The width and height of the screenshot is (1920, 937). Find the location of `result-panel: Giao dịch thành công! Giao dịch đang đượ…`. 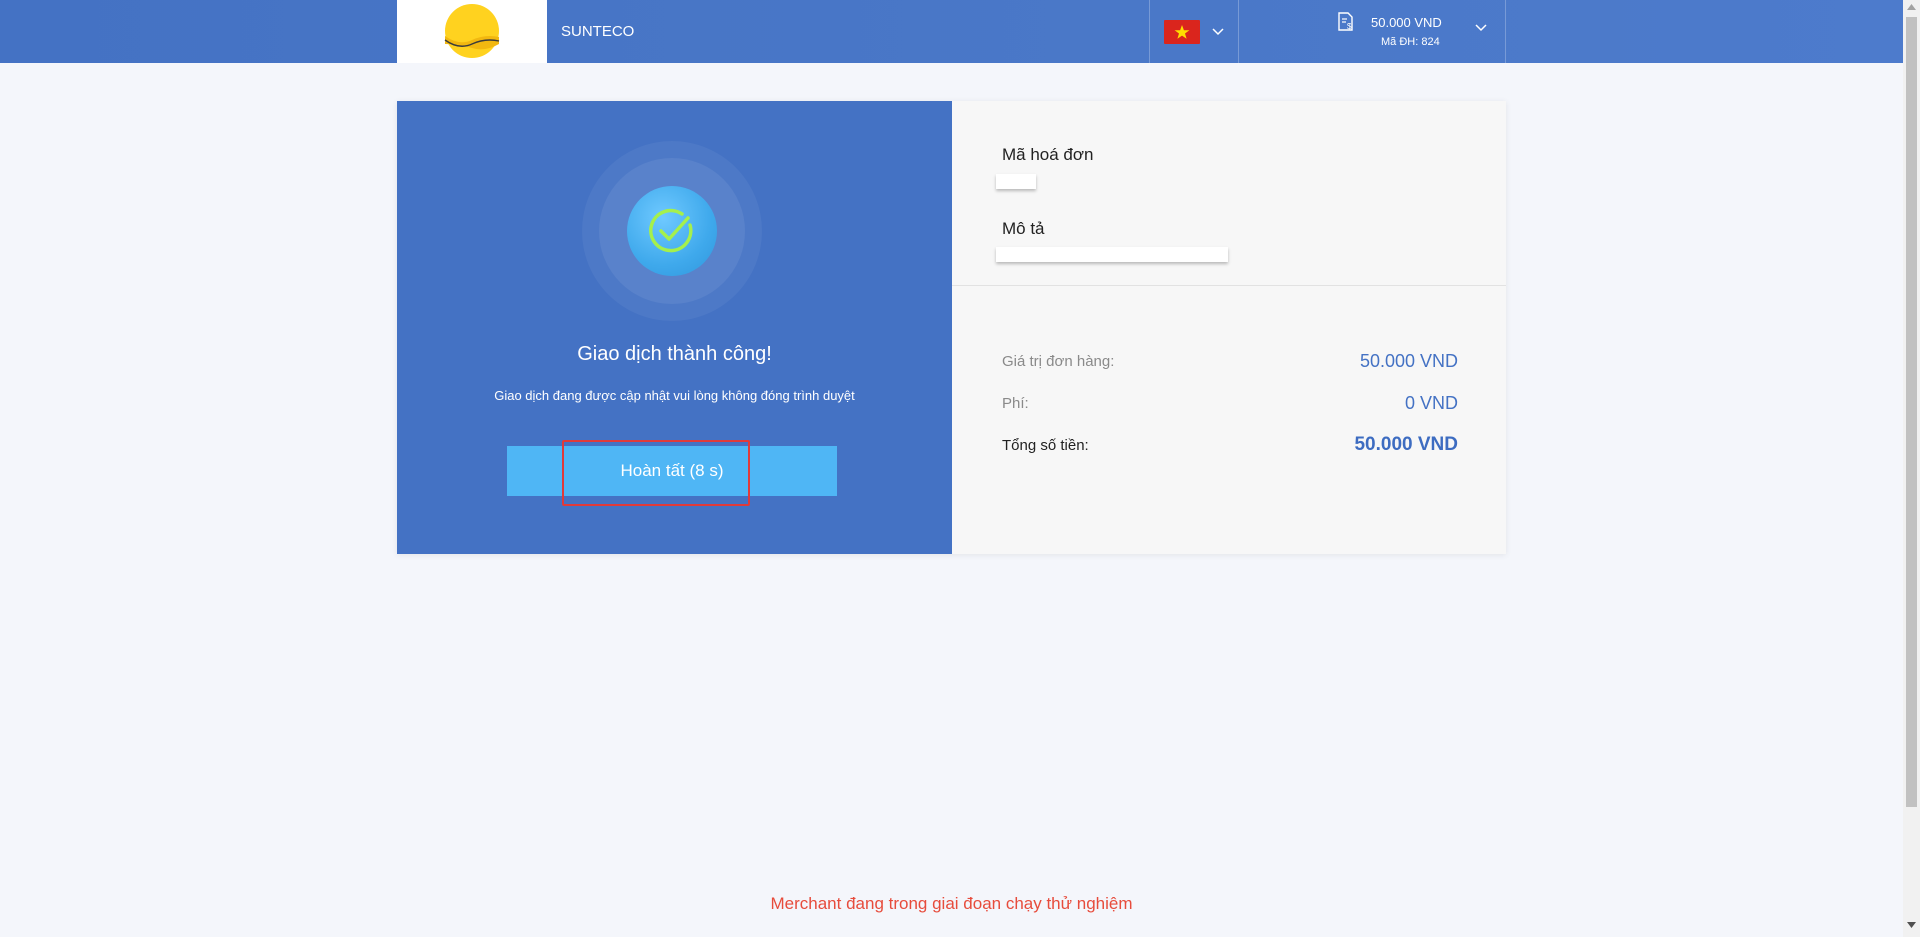

result-panel: Giao dịch thành công! Giao dịch đang đượ… is located at coordinates (674, 327).